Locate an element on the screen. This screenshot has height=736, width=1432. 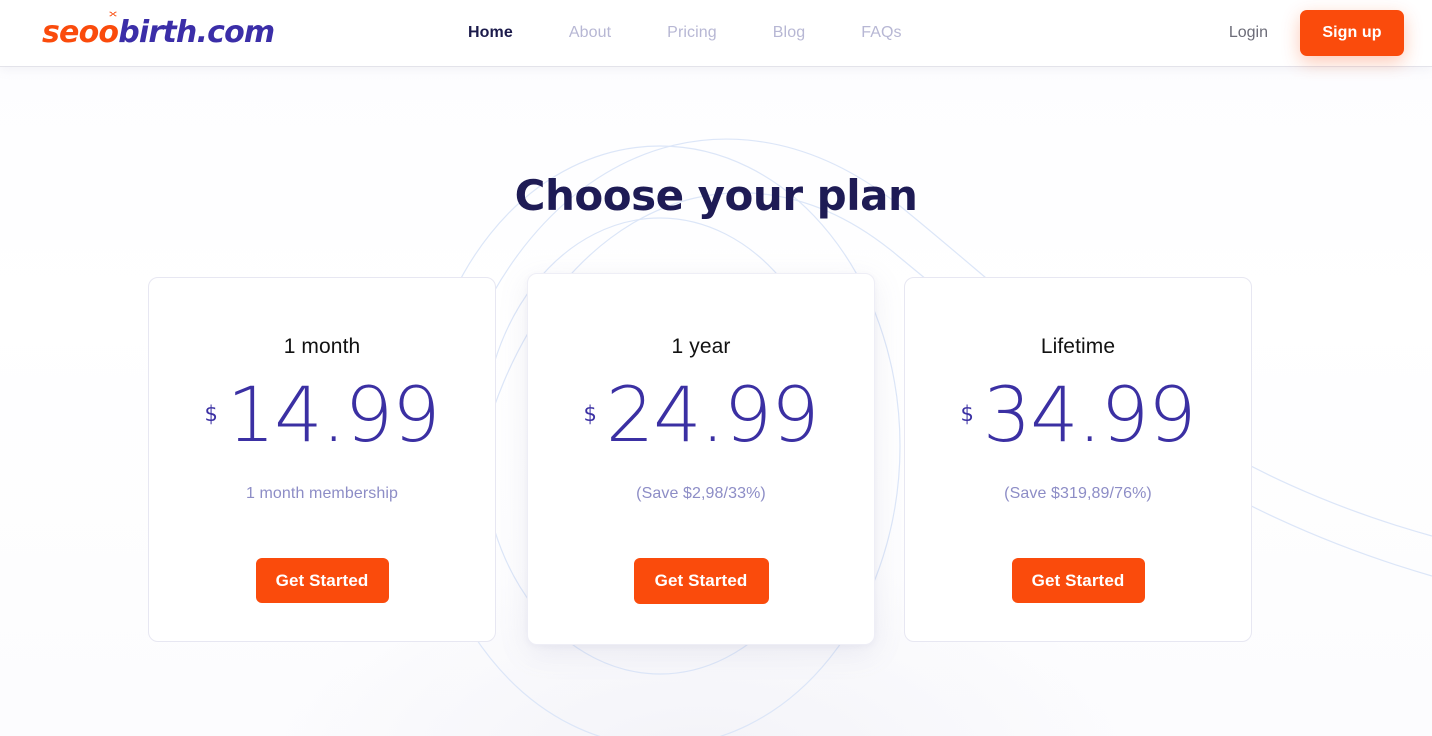
logo-seo-text: seo is located at coordinates (70, 32).